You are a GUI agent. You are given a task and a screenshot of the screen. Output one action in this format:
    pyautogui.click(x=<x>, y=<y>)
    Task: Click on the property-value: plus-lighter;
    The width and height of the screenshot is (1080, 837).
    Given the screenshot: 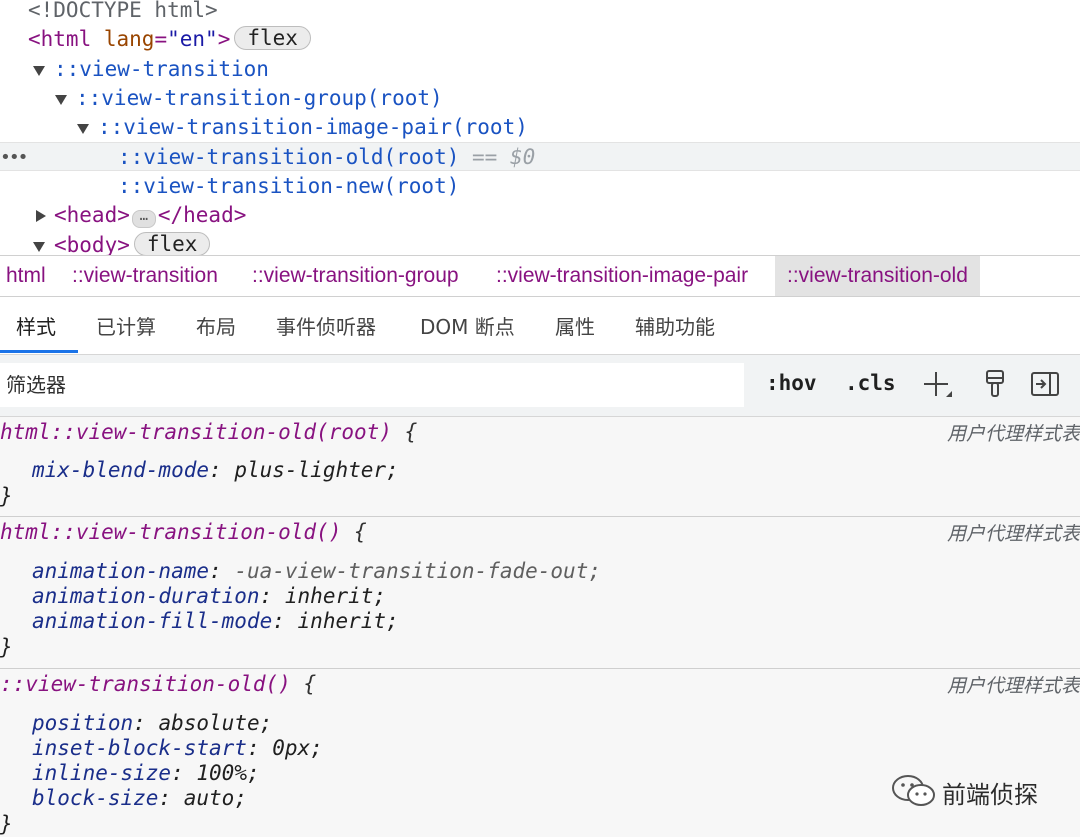 What is the action you would take?
    pyautogui.click(x=316, y=470)
    